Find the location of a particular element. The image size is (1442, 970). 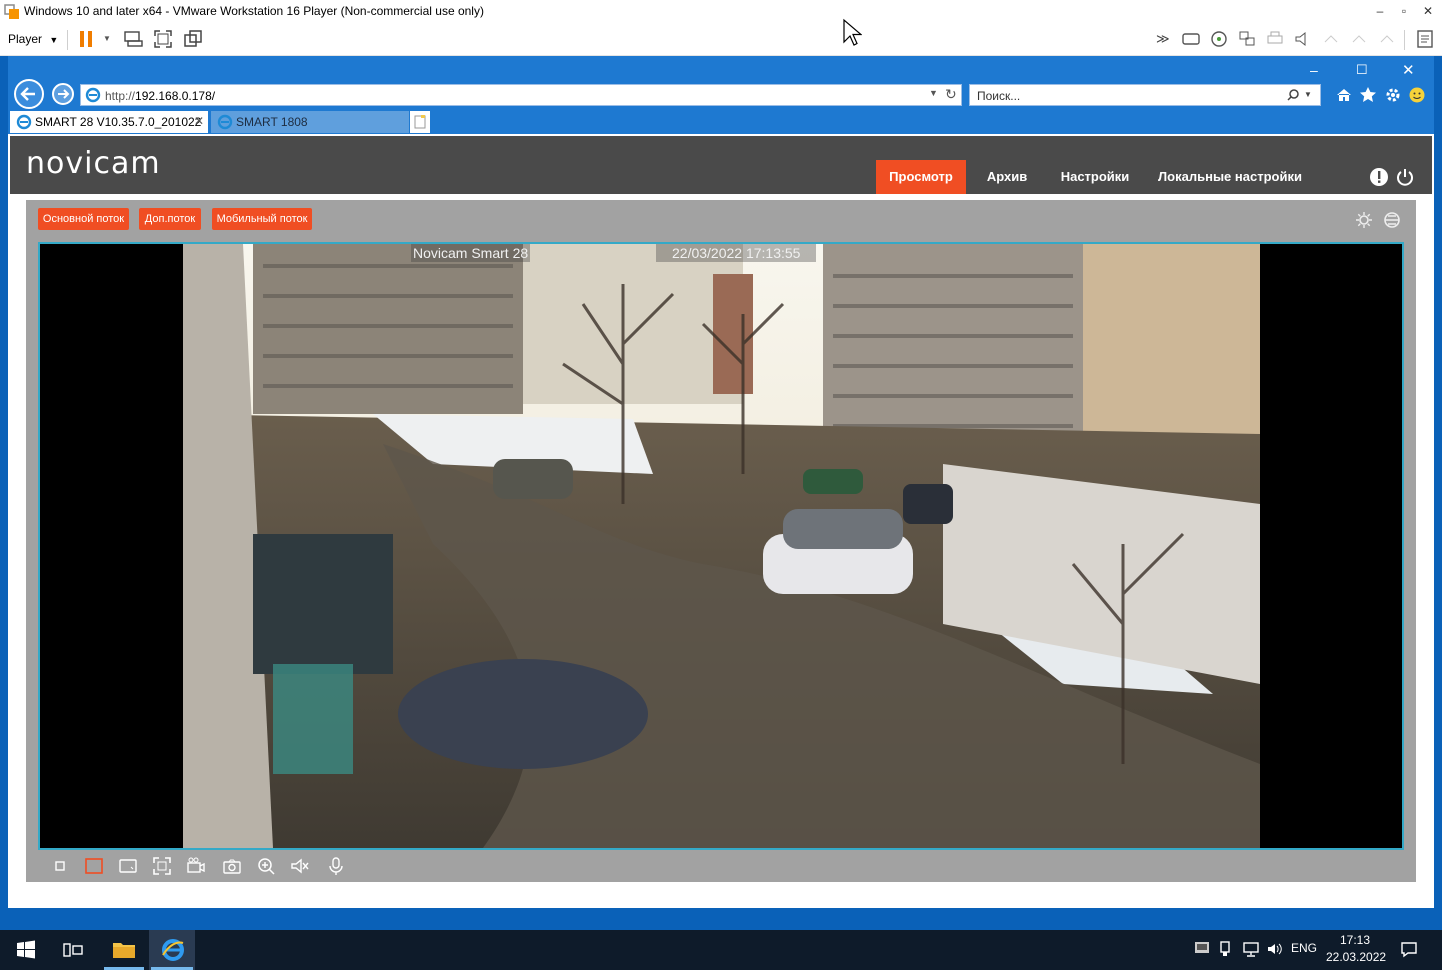

tab-smart-28: SMART 28 V10.35.7.0_201022 ✕ is located at coordinates (109, 122).